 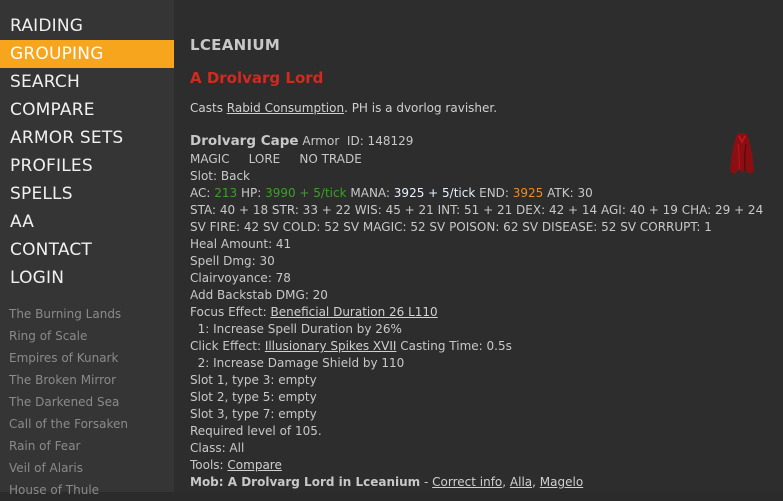 I want to click on nav-item-compare: COMPARE, so click(x=87, y=110).